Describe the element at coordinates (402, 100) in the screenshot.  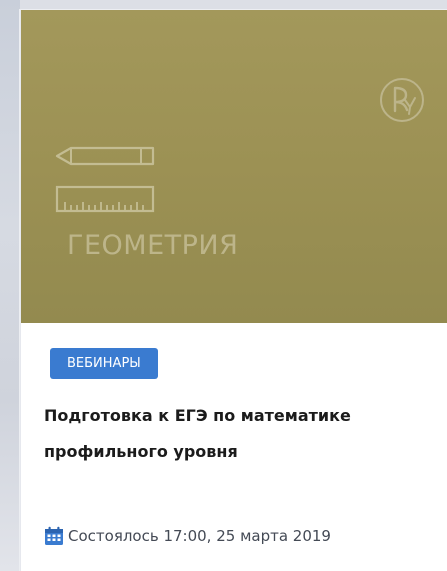
I see `brand-logo-icon` at that location.